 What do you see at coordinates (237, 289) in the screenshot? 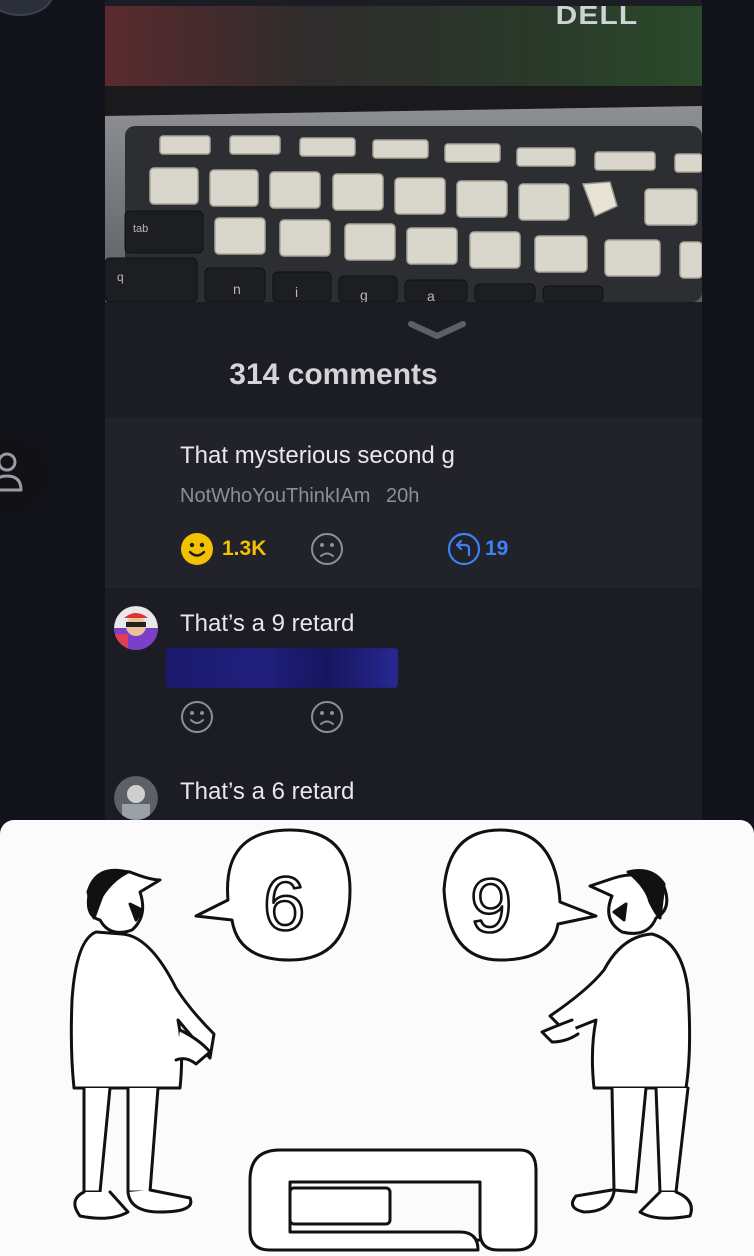
I see `key-label-n: n` at bounding box center [237, 289].